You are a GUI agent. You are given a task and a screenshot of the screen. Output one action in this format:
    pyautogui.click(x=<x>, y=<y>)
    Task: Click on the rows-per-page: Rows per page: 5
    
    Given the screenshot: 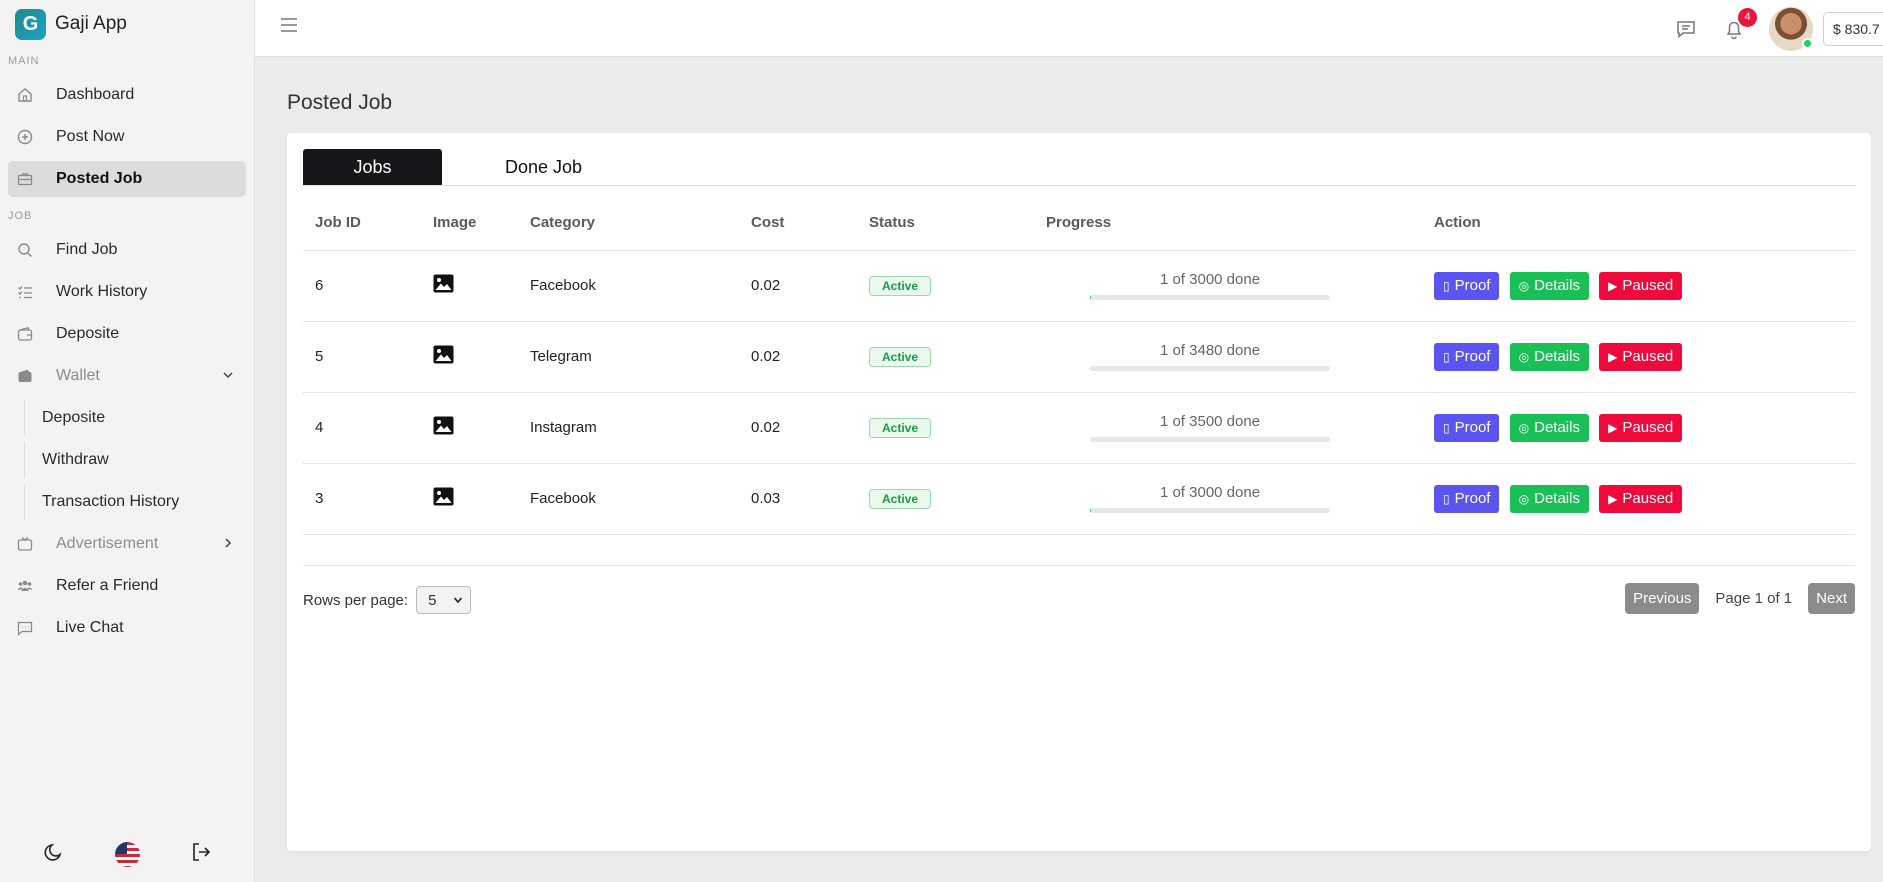 What is the action you would take?
    pyautogui.click(x=387, y=600)
    